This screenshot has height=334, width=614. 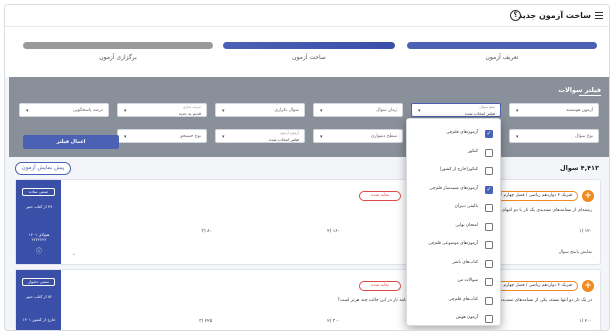 What do you see at coordinates (515, 15) in the screenshot?
I see `help-icon: ؟` at bounding box center [515, 15].